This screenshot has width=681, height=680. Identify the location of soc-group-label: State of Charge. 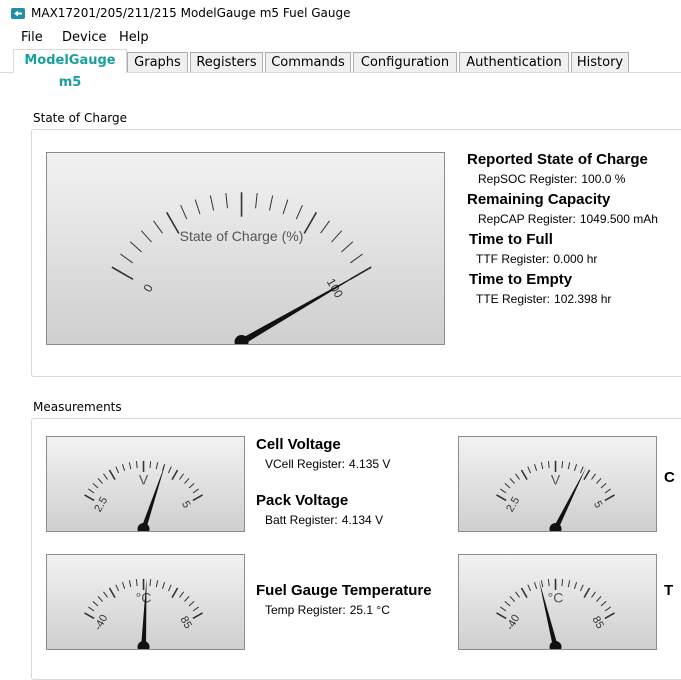
(80, 118).